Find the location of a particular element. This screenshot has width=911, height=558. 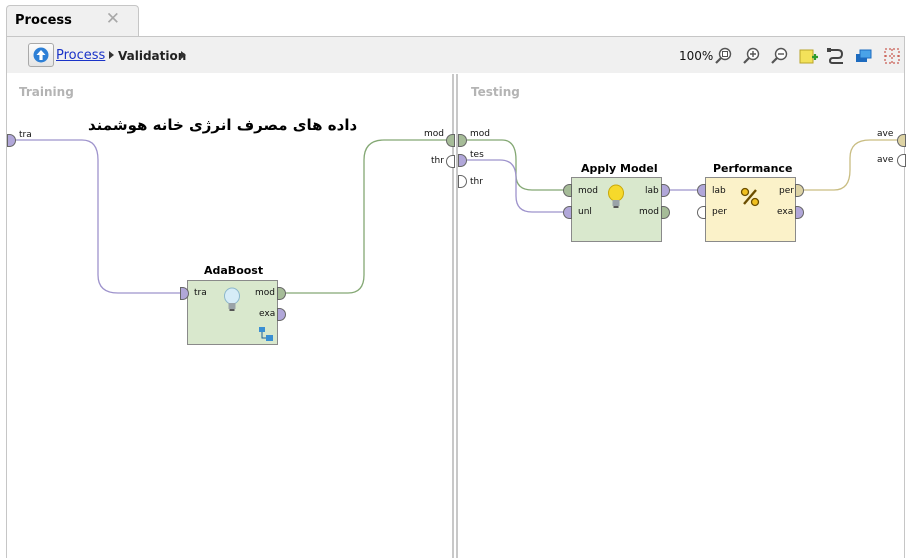

port-label: unl is located at coordinates (585, 212).